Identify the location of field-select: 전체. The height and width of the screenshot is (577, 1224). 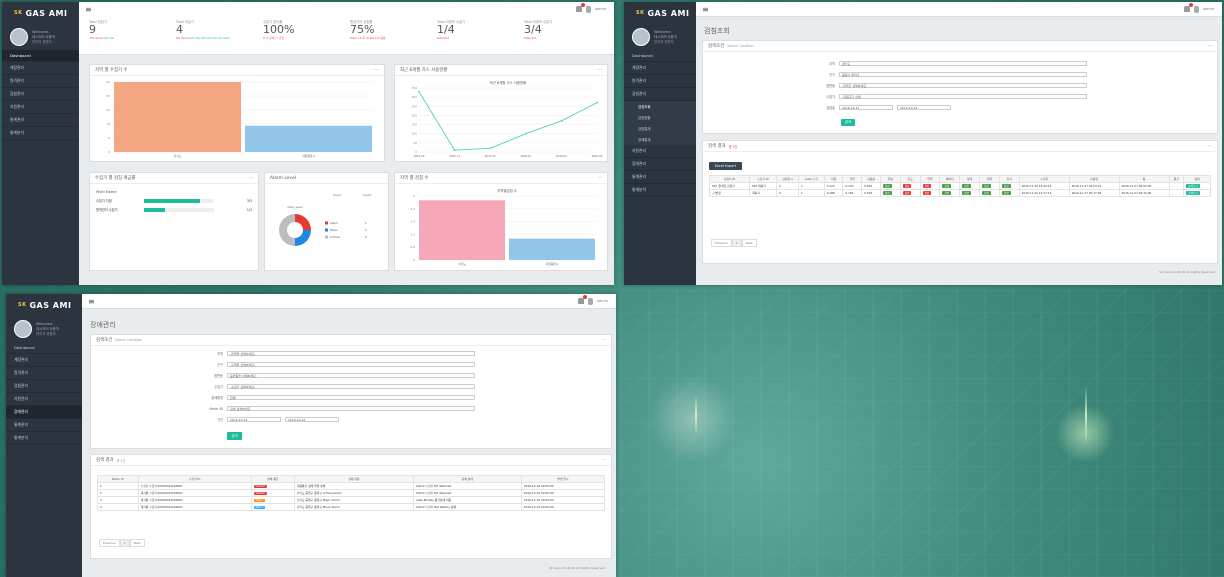
(351, 397).